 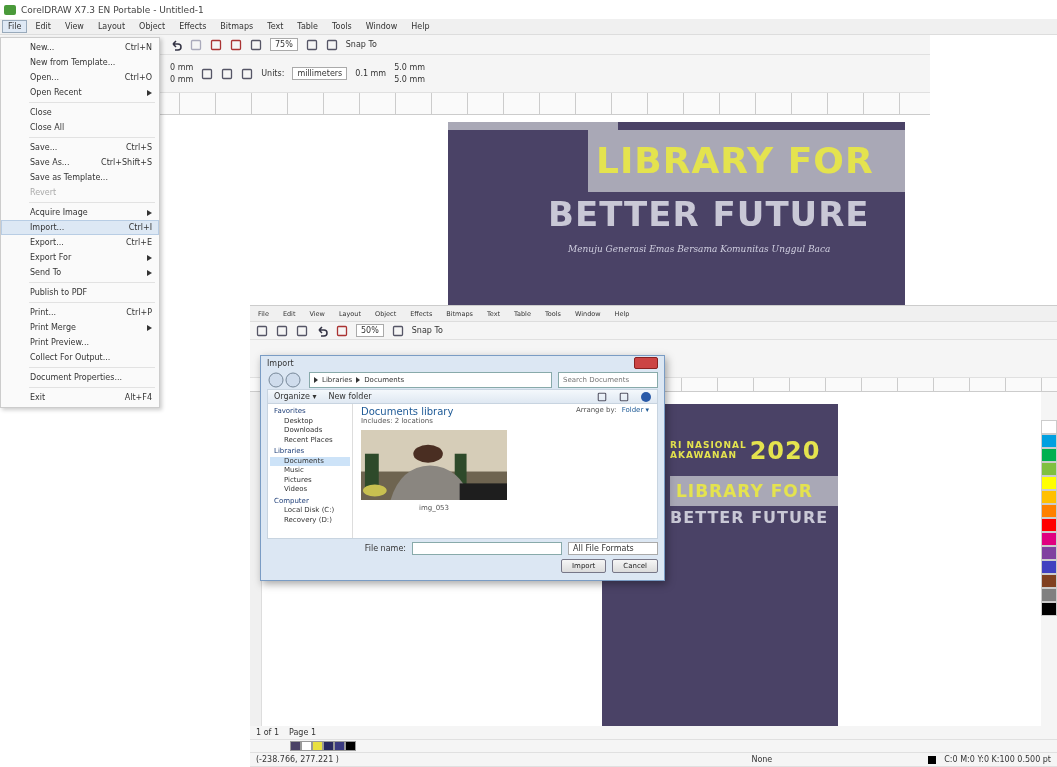 What do you see at coordinates (371, 73) in the screenshot?
I see `nudge-value: 0.1 mm` at bounding box center [371, 73].